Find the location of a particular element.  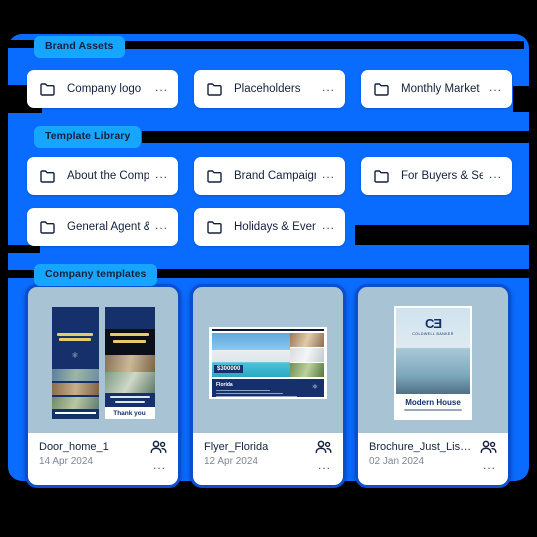

flyer-footer: Florida ⚛ is located at coordinates (268, 388).